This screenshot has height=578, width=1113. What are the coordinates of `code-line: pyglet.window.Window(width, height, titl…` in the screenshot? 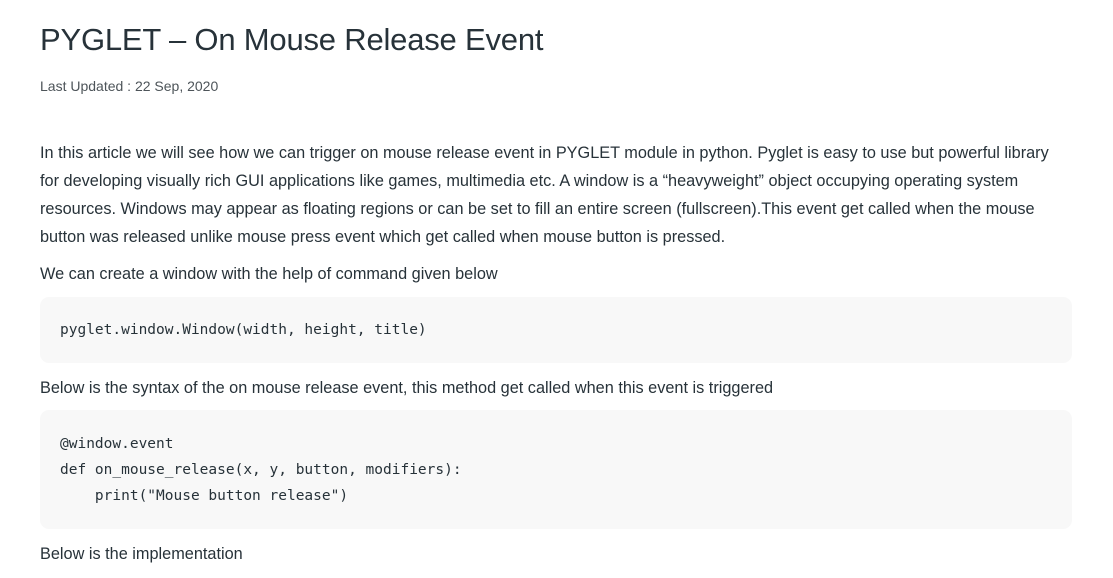 It's located at (243, 330).